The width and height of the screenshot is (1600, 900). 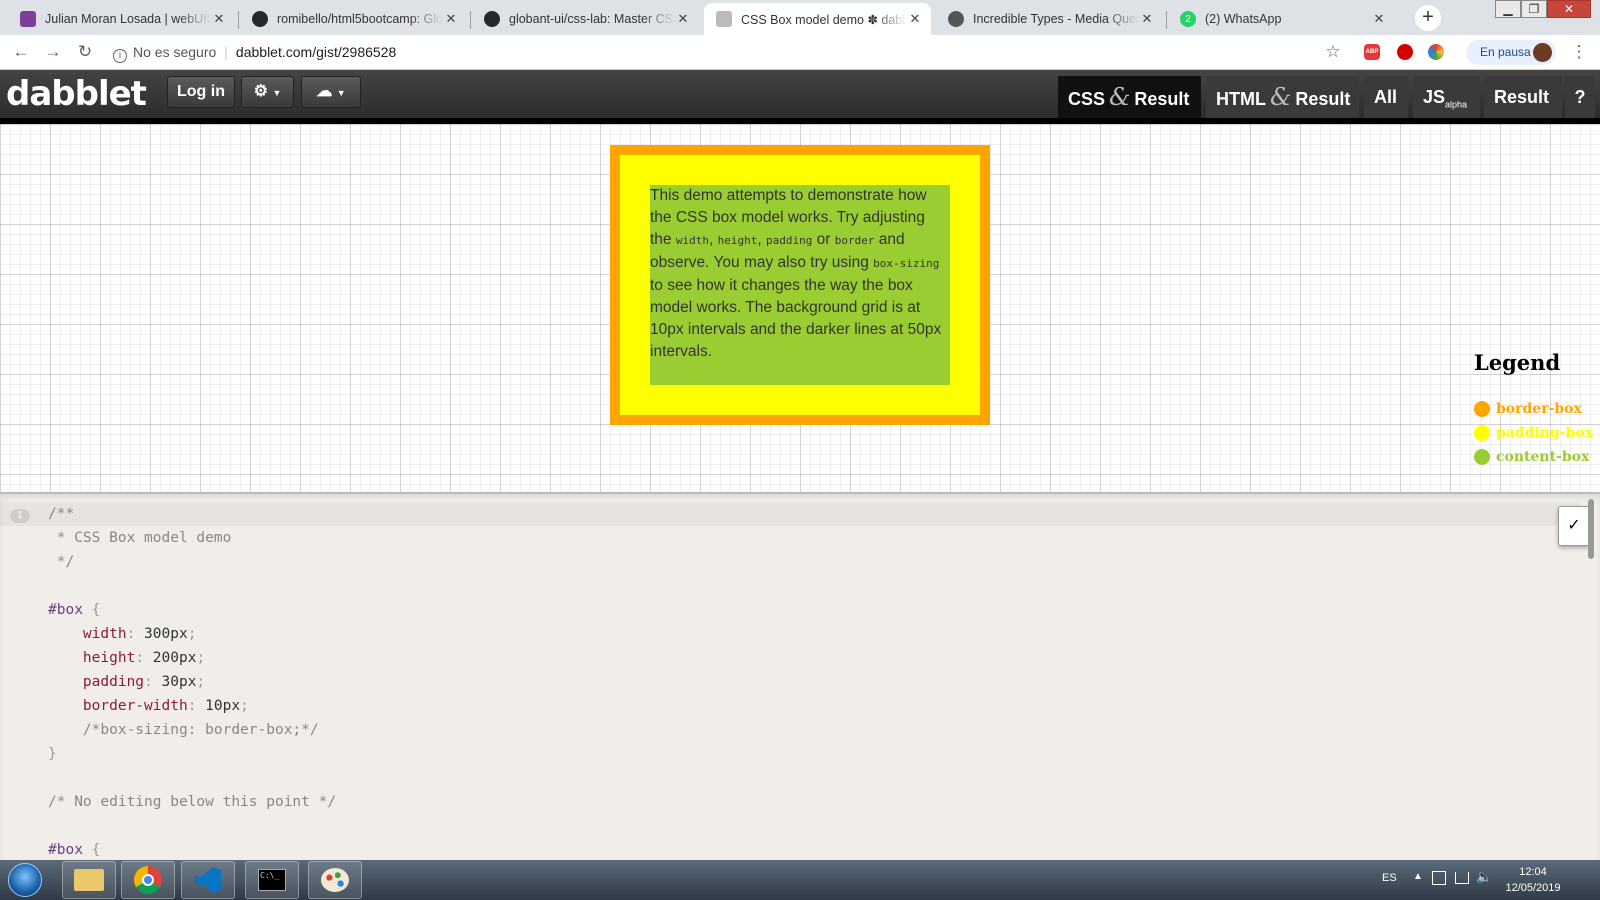 What do you see at coordinates (1543, 457) in the screenshot?
I see `legend-label: content-box` at bounding box center [1543, 457].